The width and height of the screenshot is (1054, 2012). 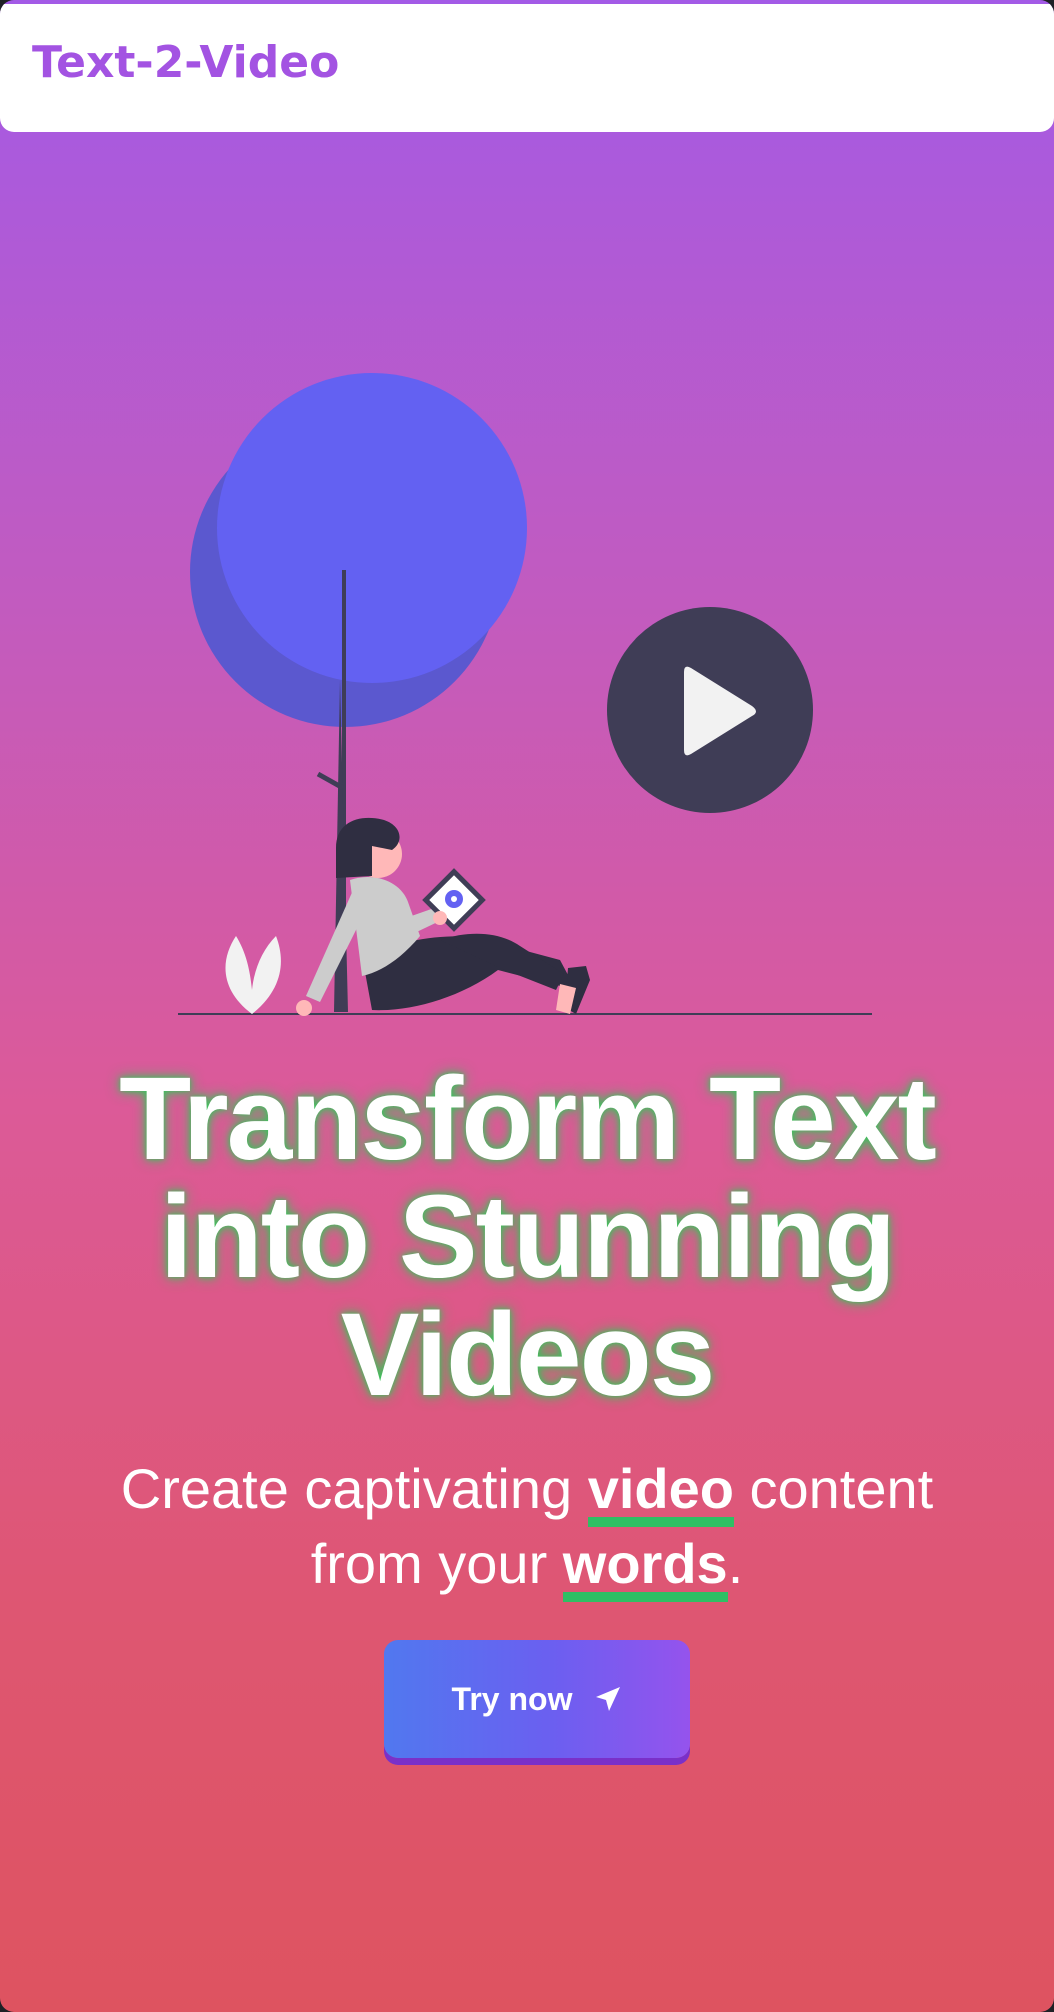 I want to click on plant-icon, so click(x=253, y=975).